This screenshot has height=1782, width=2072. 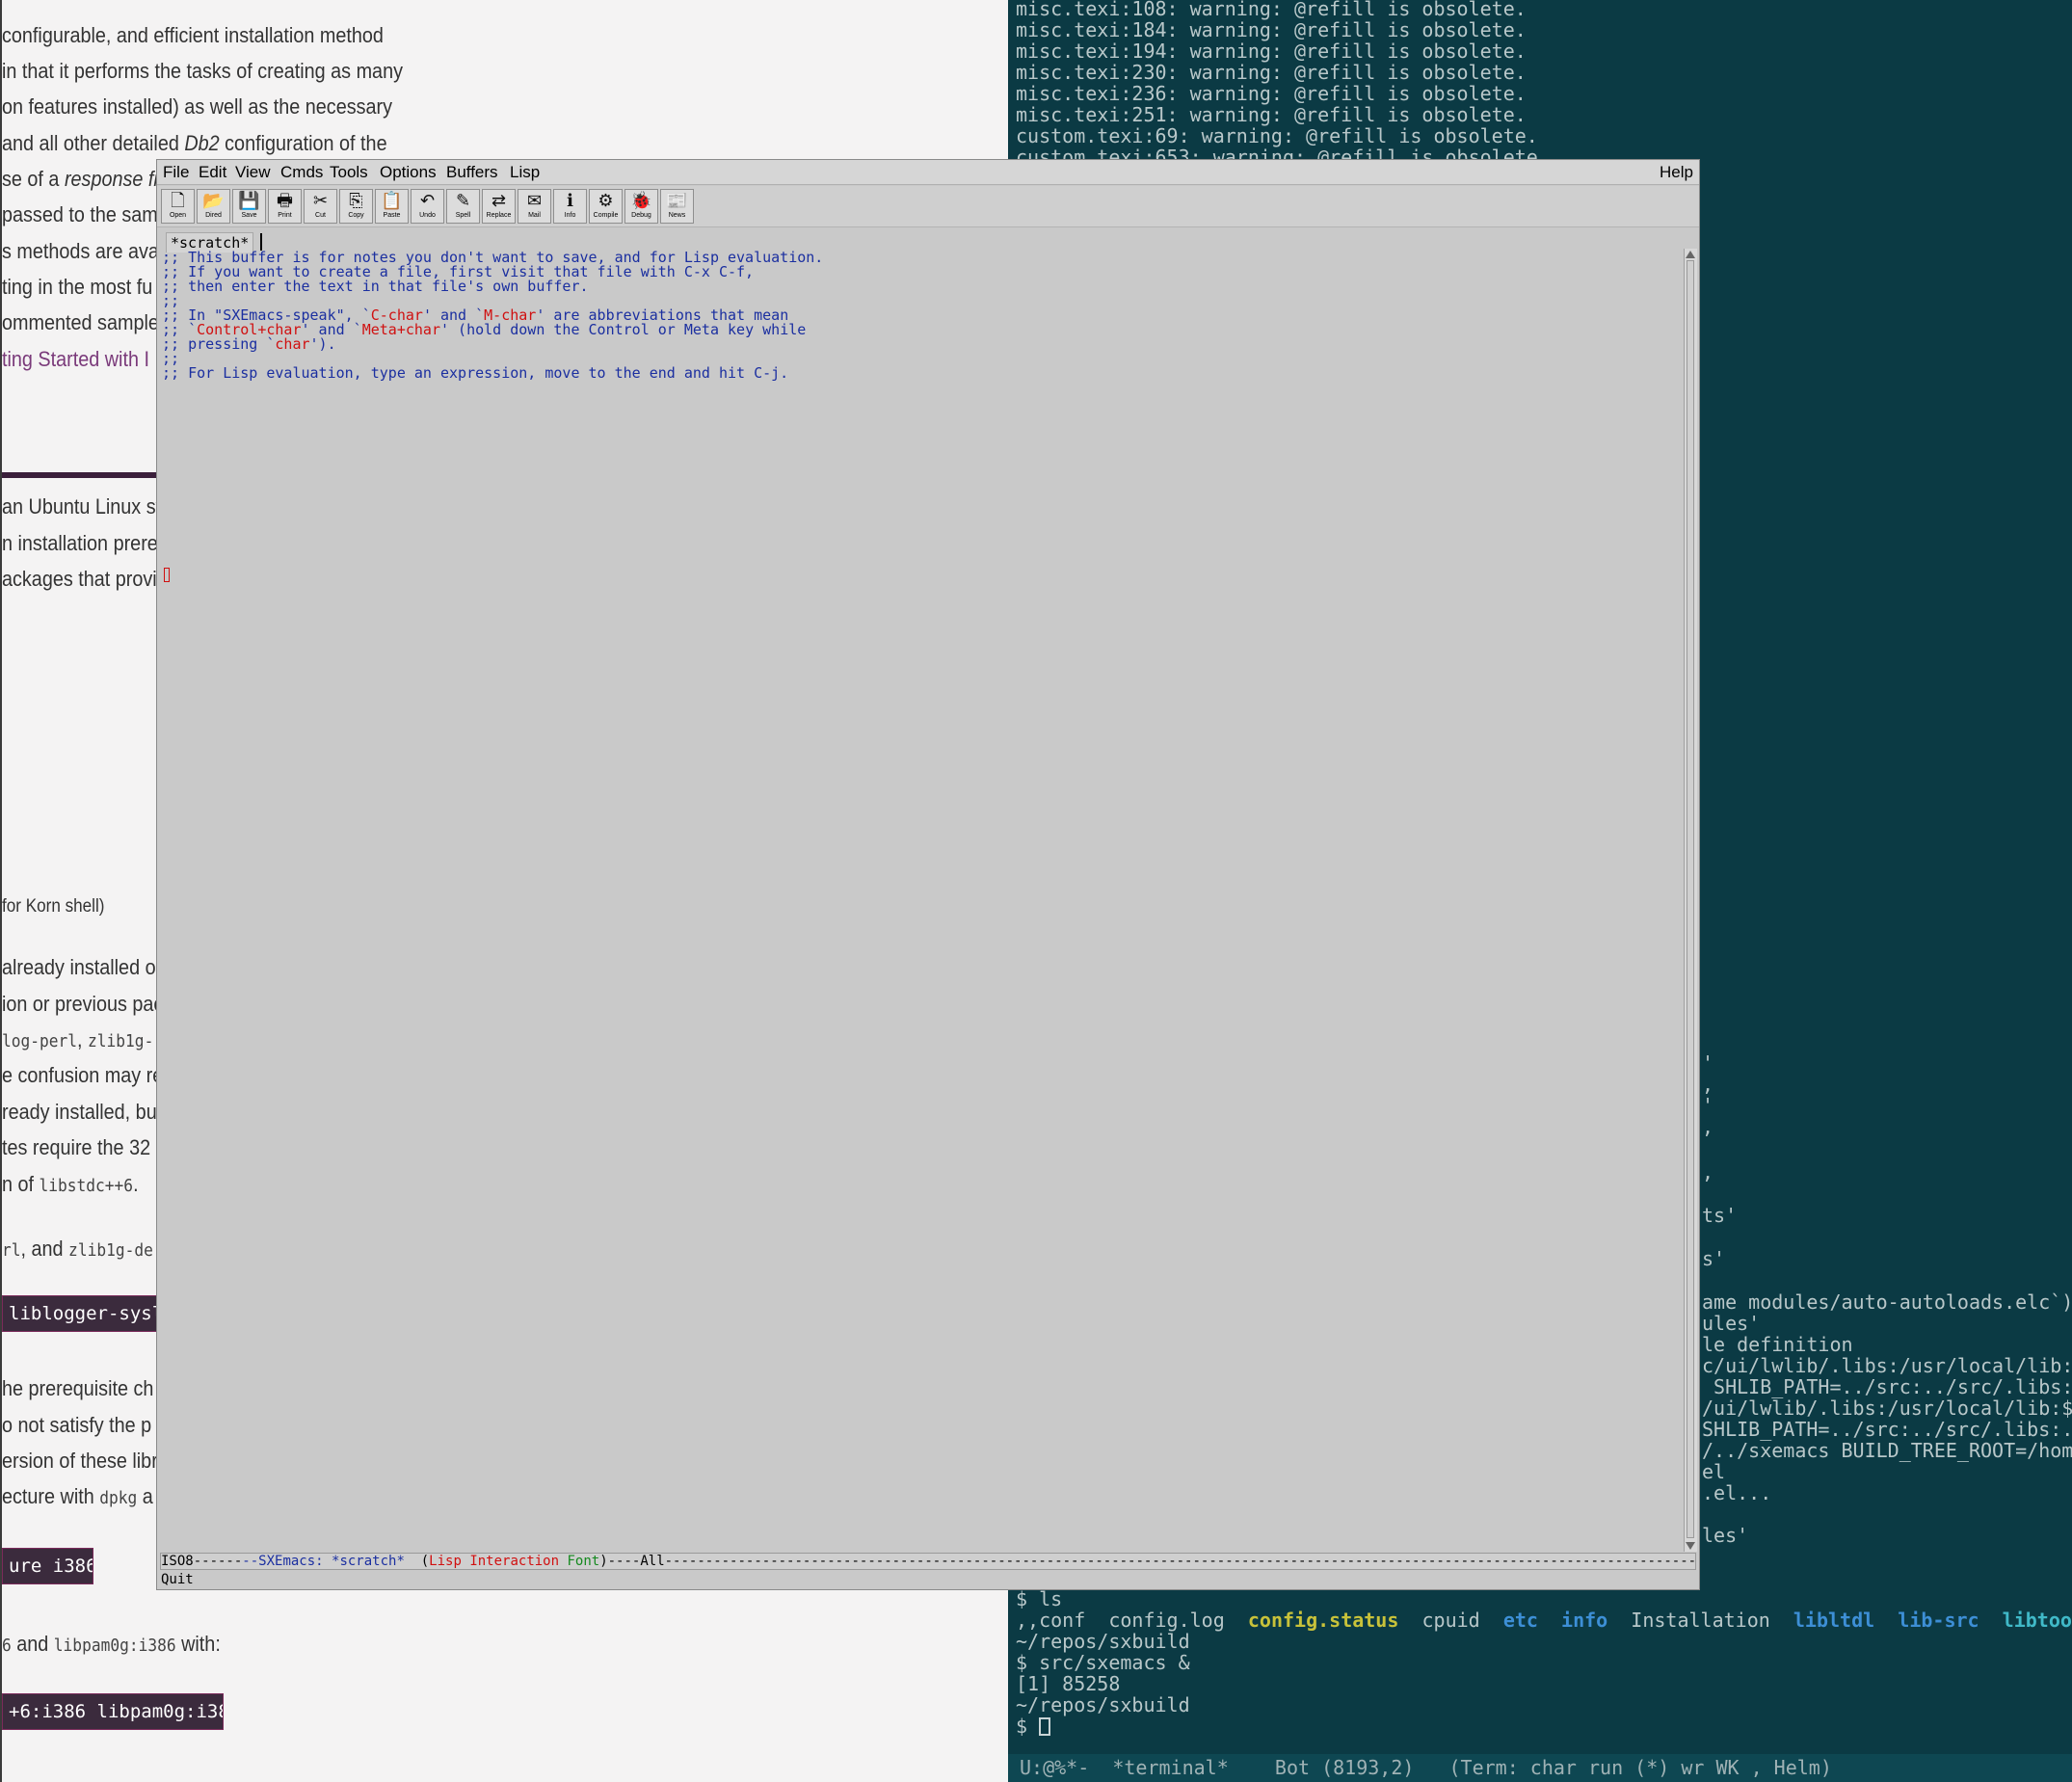 I want to click on web-text: and all other detailed, so click(x=93, y=143).